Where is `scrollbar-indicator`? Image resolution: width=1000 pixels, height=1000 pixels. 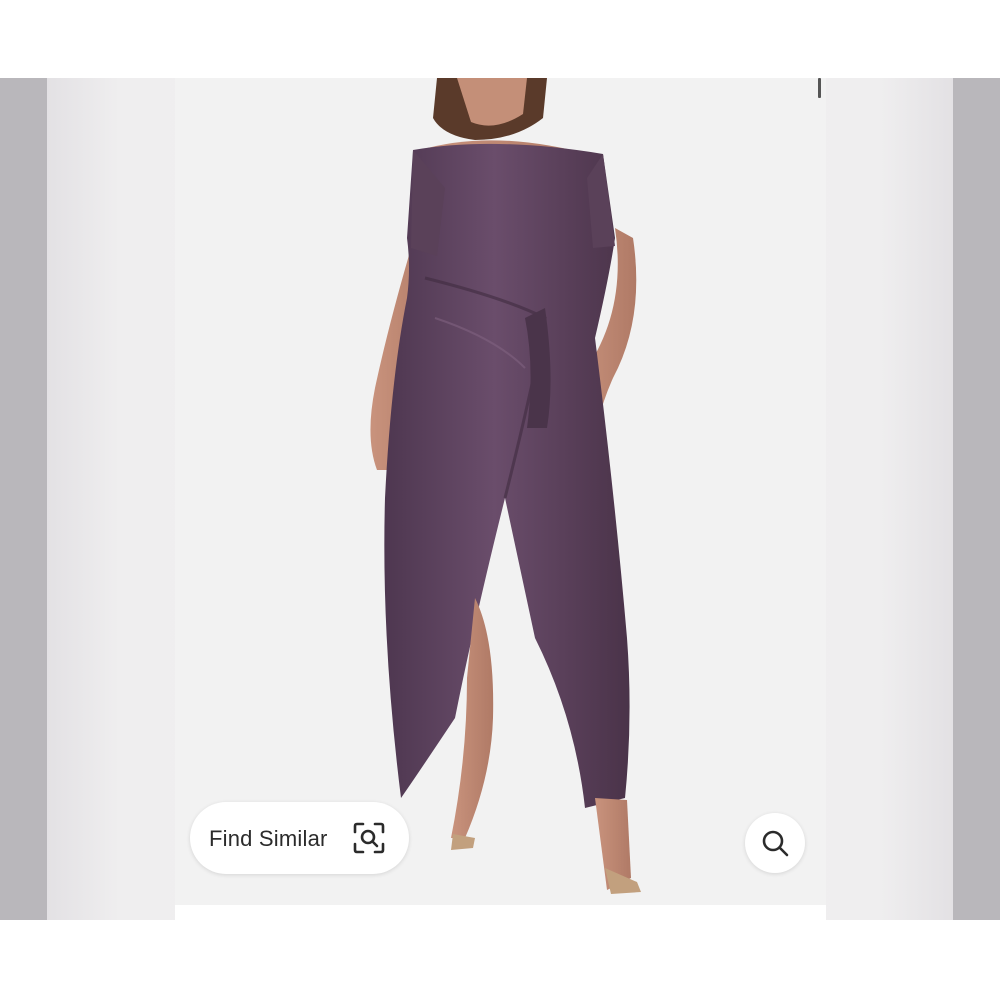
scrollbar-indicator is located at coordinates (819, 88).